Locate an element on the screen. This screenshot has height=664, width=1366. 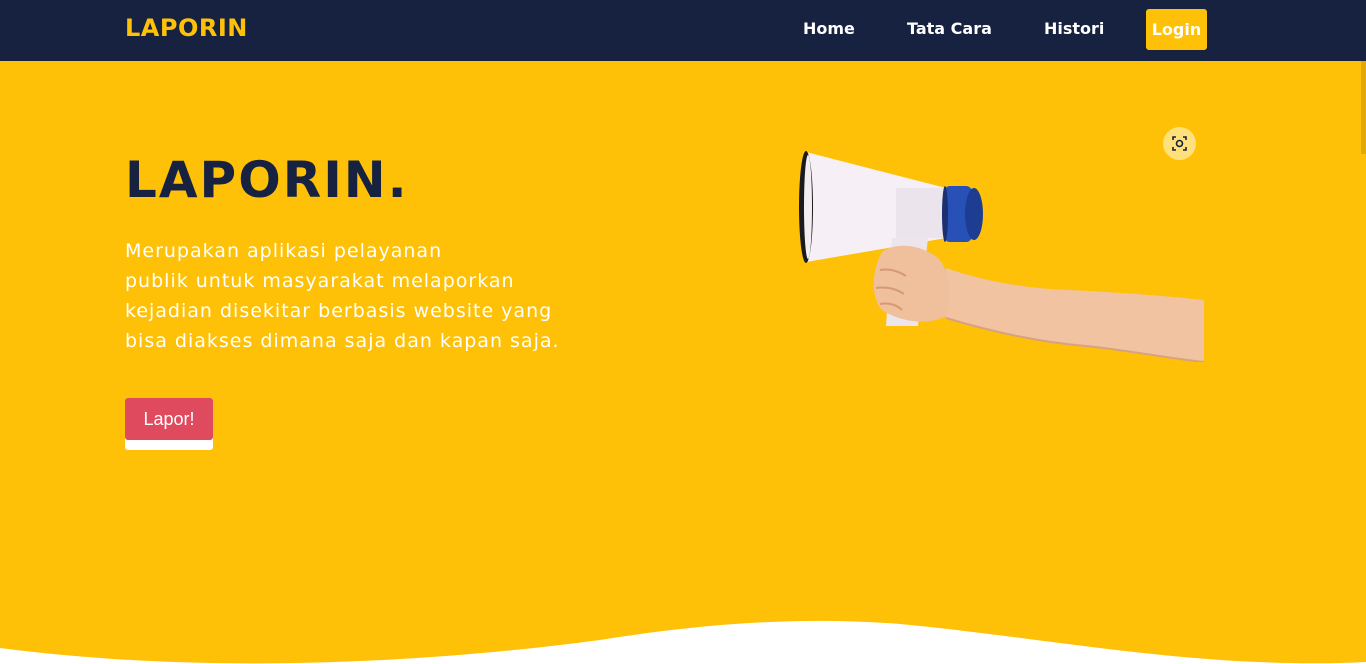
nav-link-histori: Histori is located at coordinates (1074, 28).